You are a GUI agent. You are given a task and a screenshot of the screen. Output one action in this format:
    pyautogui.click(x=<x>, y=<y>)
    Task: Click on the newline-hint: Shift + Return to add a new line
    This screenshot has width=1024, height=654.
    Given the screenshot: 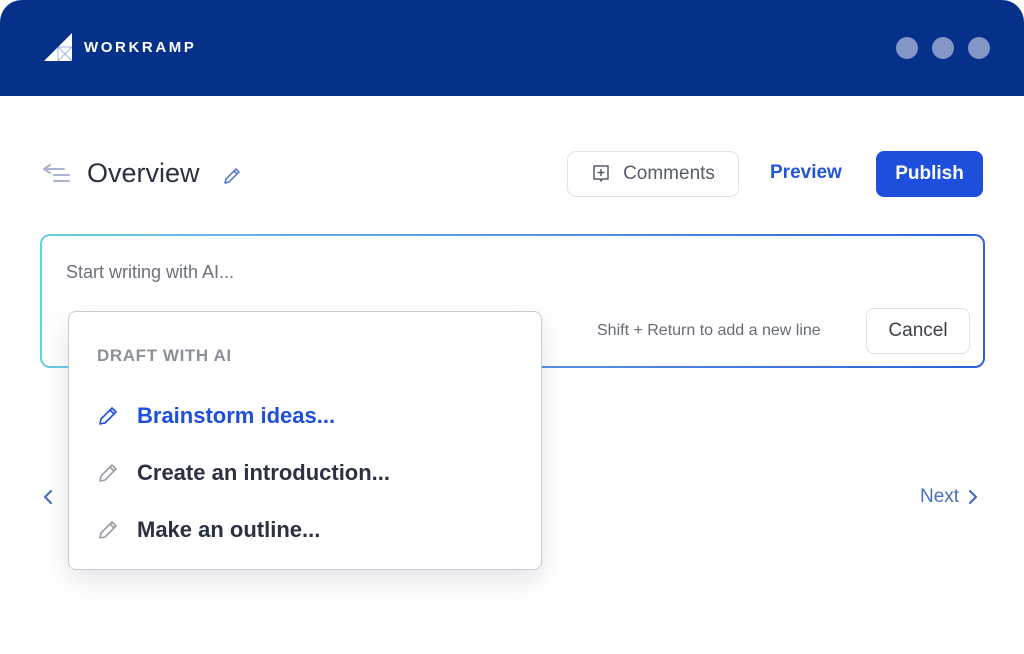 What is the action you would take?
    pyautogui.click(x=709, y=330)
    